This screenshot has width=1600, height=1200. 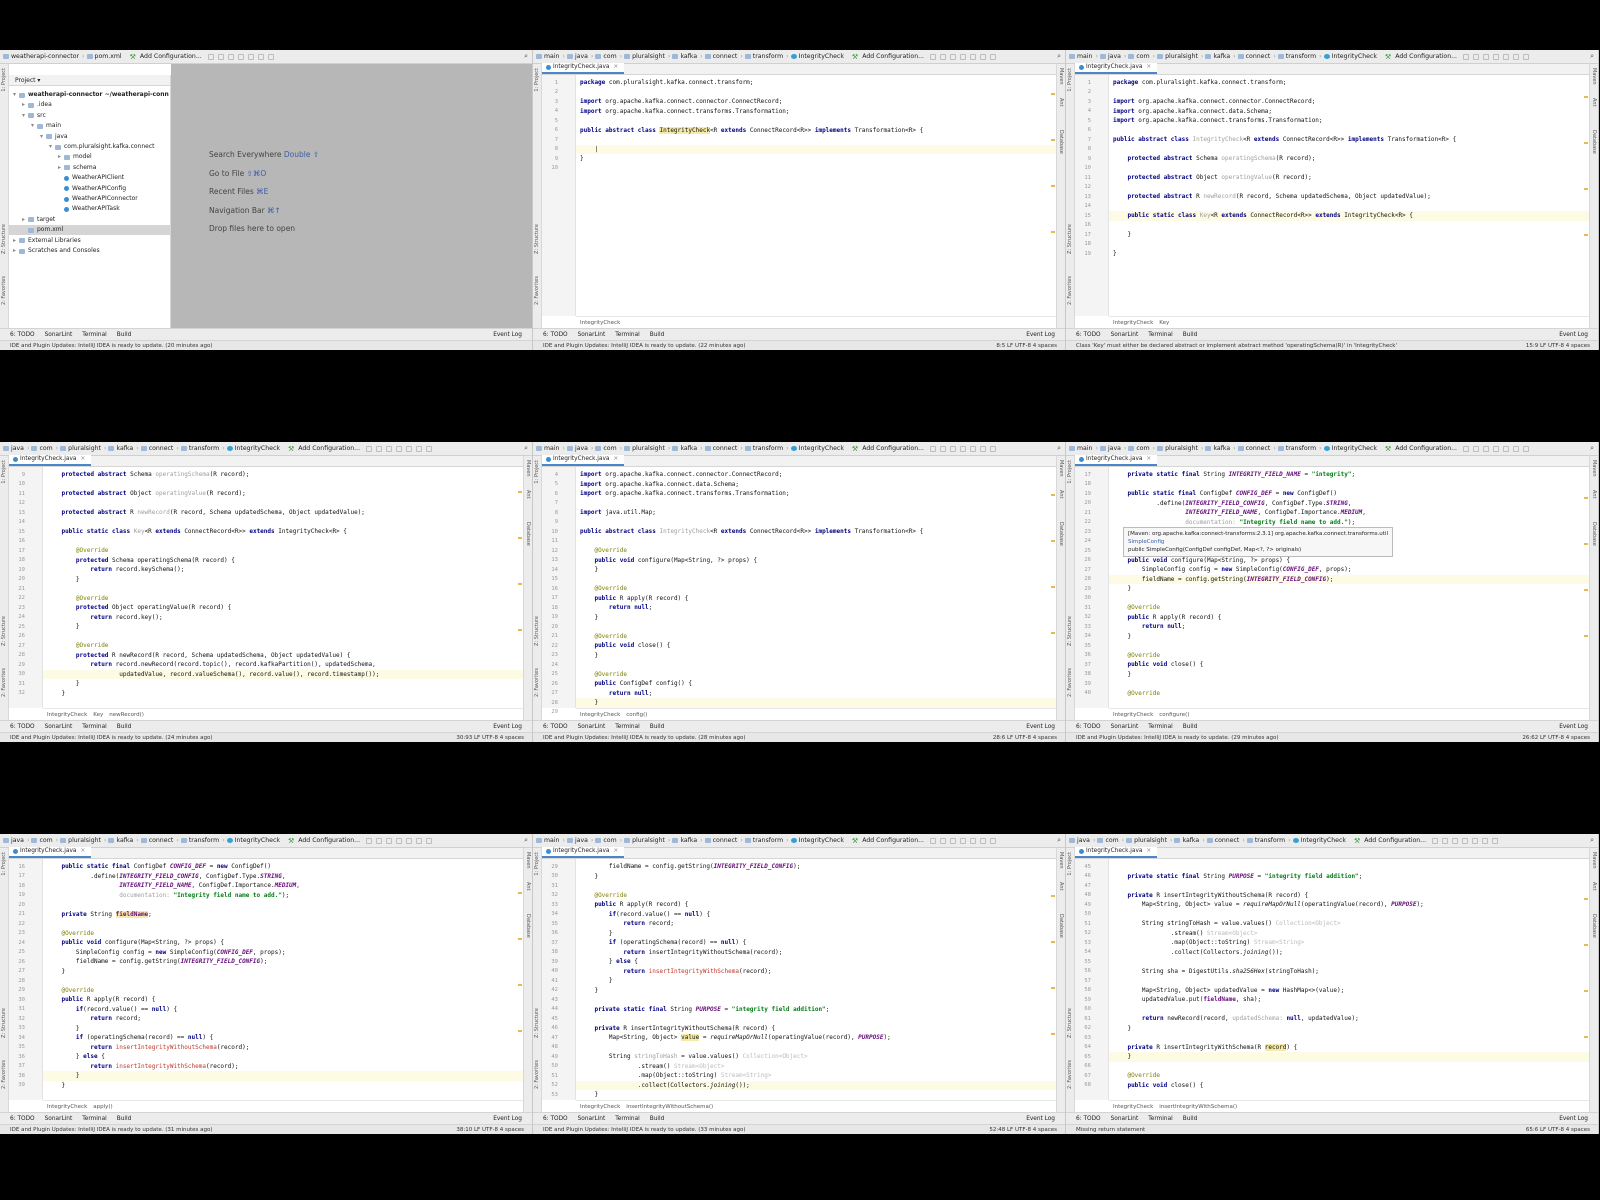 What do you see at coordinates (126, 715) in the screenshot?
I see `editor-breadcrumb: newRecord()` at bounding box center [126, 715].